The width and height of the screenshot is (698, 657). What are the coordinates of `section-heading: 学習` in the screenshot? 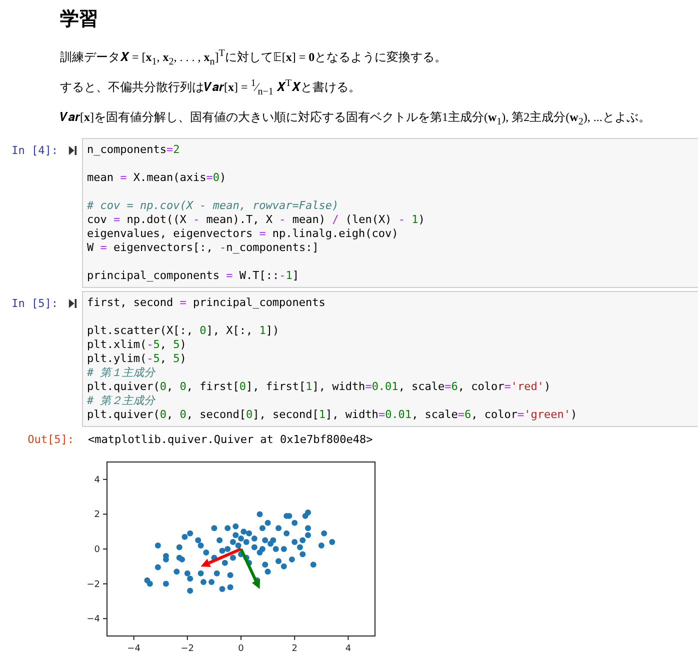 It's located at (79, 19).